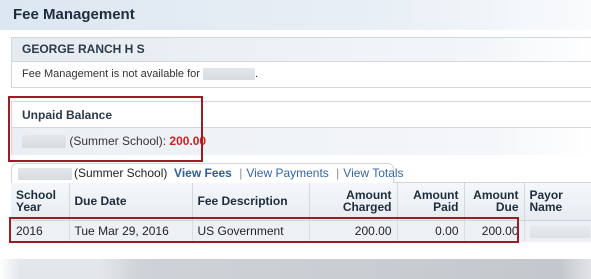  I want to click on cell-amount-due: 200.00, so click(493, 231).